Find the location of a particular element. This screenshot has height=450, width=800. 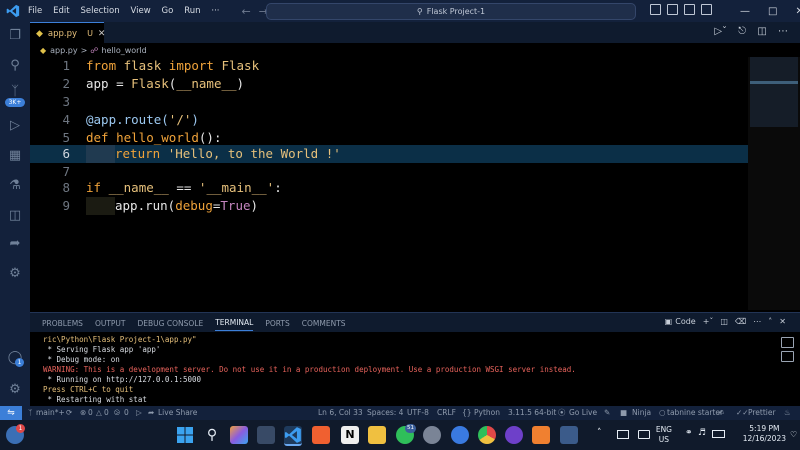

remote-explorer-icon: ◫ is located at coordinates (15, 216).